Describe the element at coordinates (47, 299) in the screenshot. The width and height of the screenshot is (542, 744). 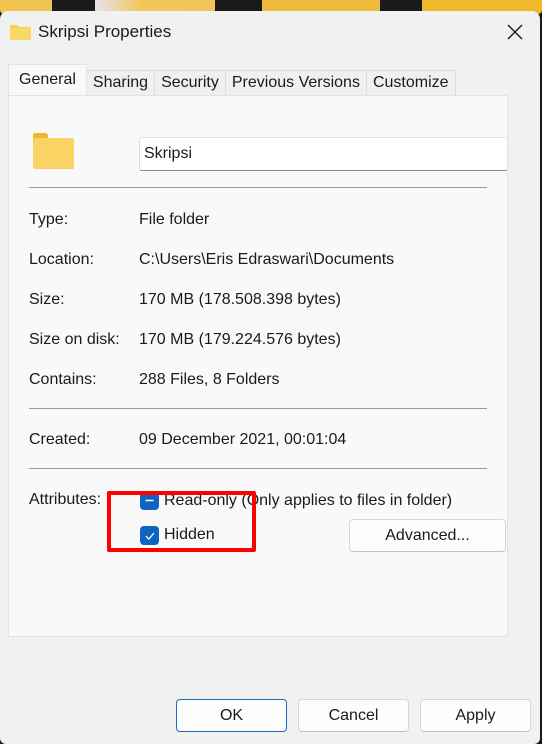
I see `size-label: Size:` at that location.